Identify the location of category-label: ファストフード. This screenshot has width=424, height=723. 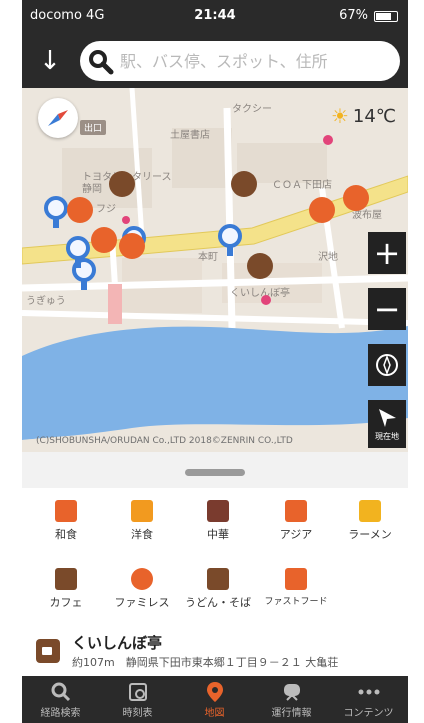
(296, 602).